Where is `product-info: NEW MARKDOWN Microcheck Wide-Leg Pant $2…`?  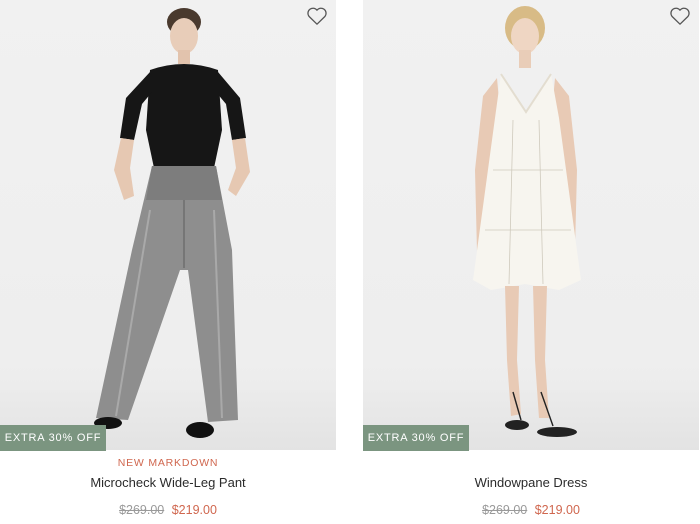 product-info: NEW MARKDOWN Microcheck Wide-Leg Pant $2… is located at coordinates (168, 483).